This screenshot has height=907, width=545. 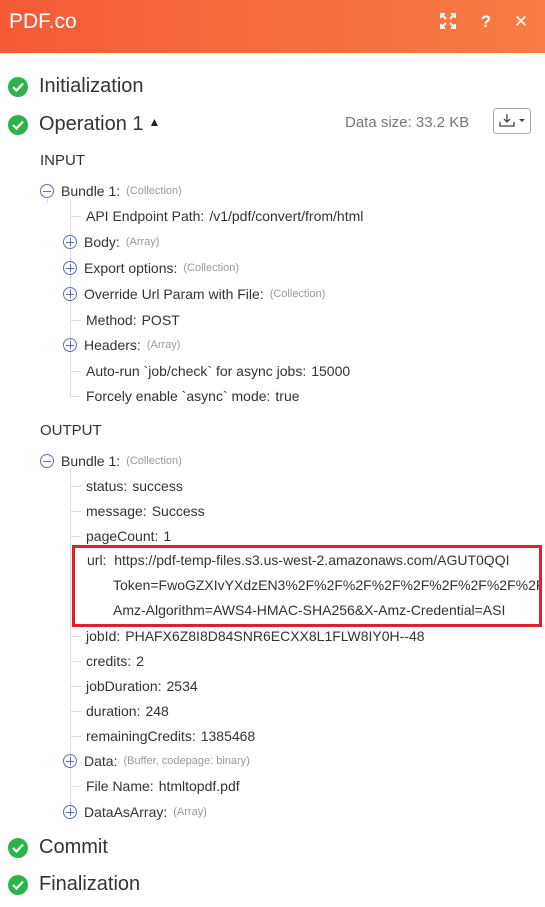 What do you see at coordinates (122, 536) in the screenshot?
I see `field-key: pageCount:` at bounding box center [122, 536].